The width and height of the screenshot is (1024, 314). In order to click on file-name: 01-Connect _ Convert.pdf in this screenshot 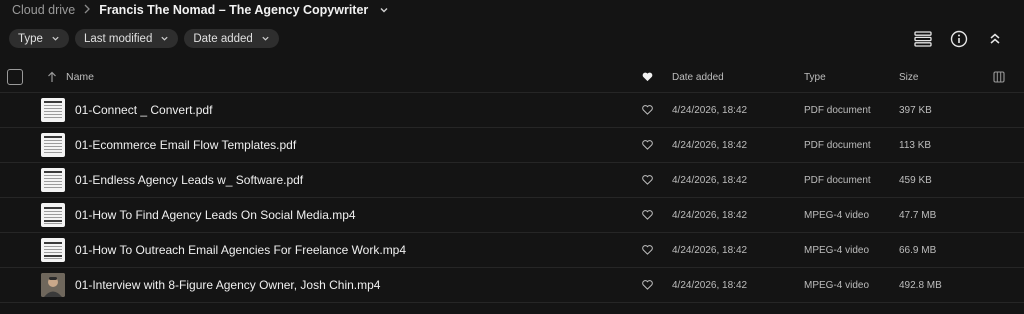, I will do `click(143, 110)`.